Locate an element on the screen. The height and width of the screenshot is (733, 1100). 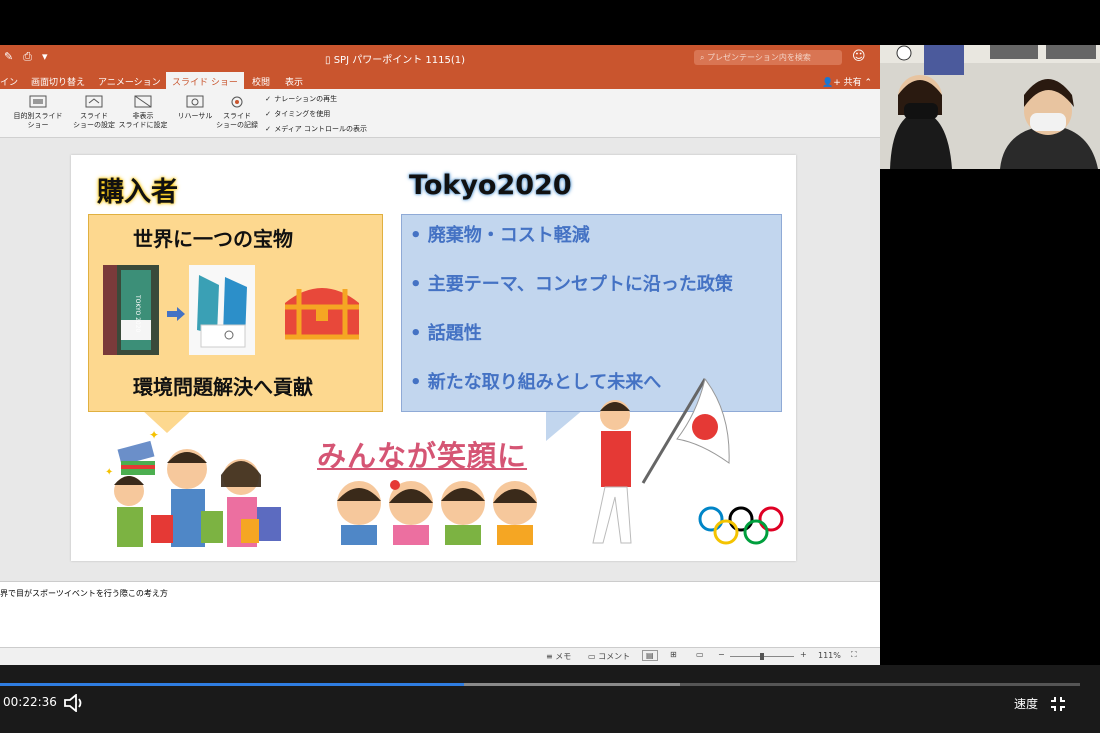
feedback-smiley-icon: ☺ is located at coordinates (859, 56).